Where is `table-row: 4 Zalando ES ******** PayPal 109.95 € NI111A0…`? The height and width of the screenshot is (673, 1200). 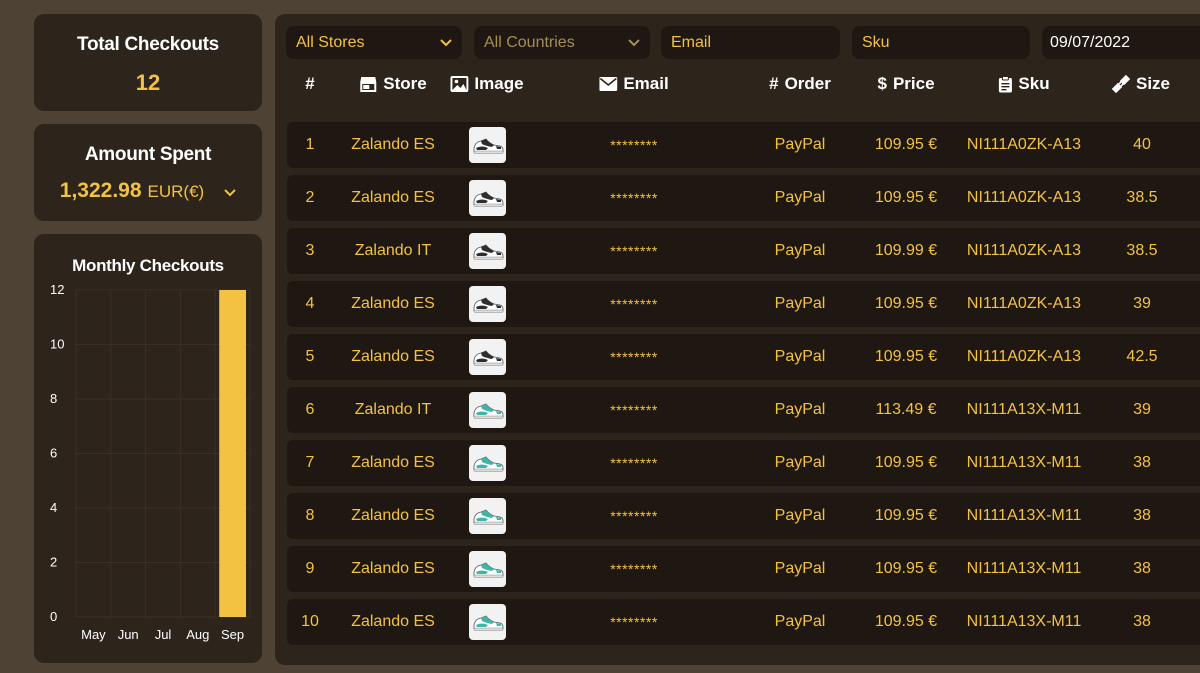 table-row: 4 Zalando ES ******** PayPal 109.95 € NI111A0… is located at coordinates (743, 304).